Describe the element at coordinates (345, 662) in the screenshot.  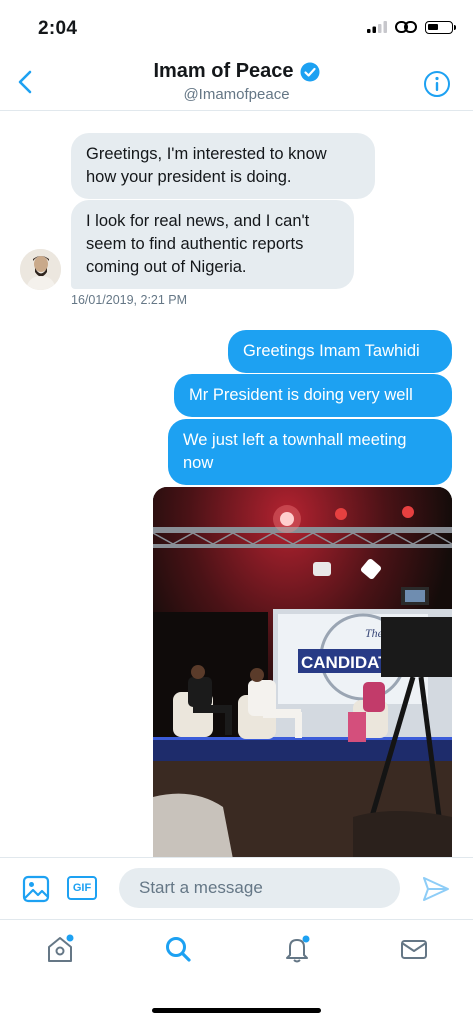
I see `sign-main-text: CANDIDAT` at that location.